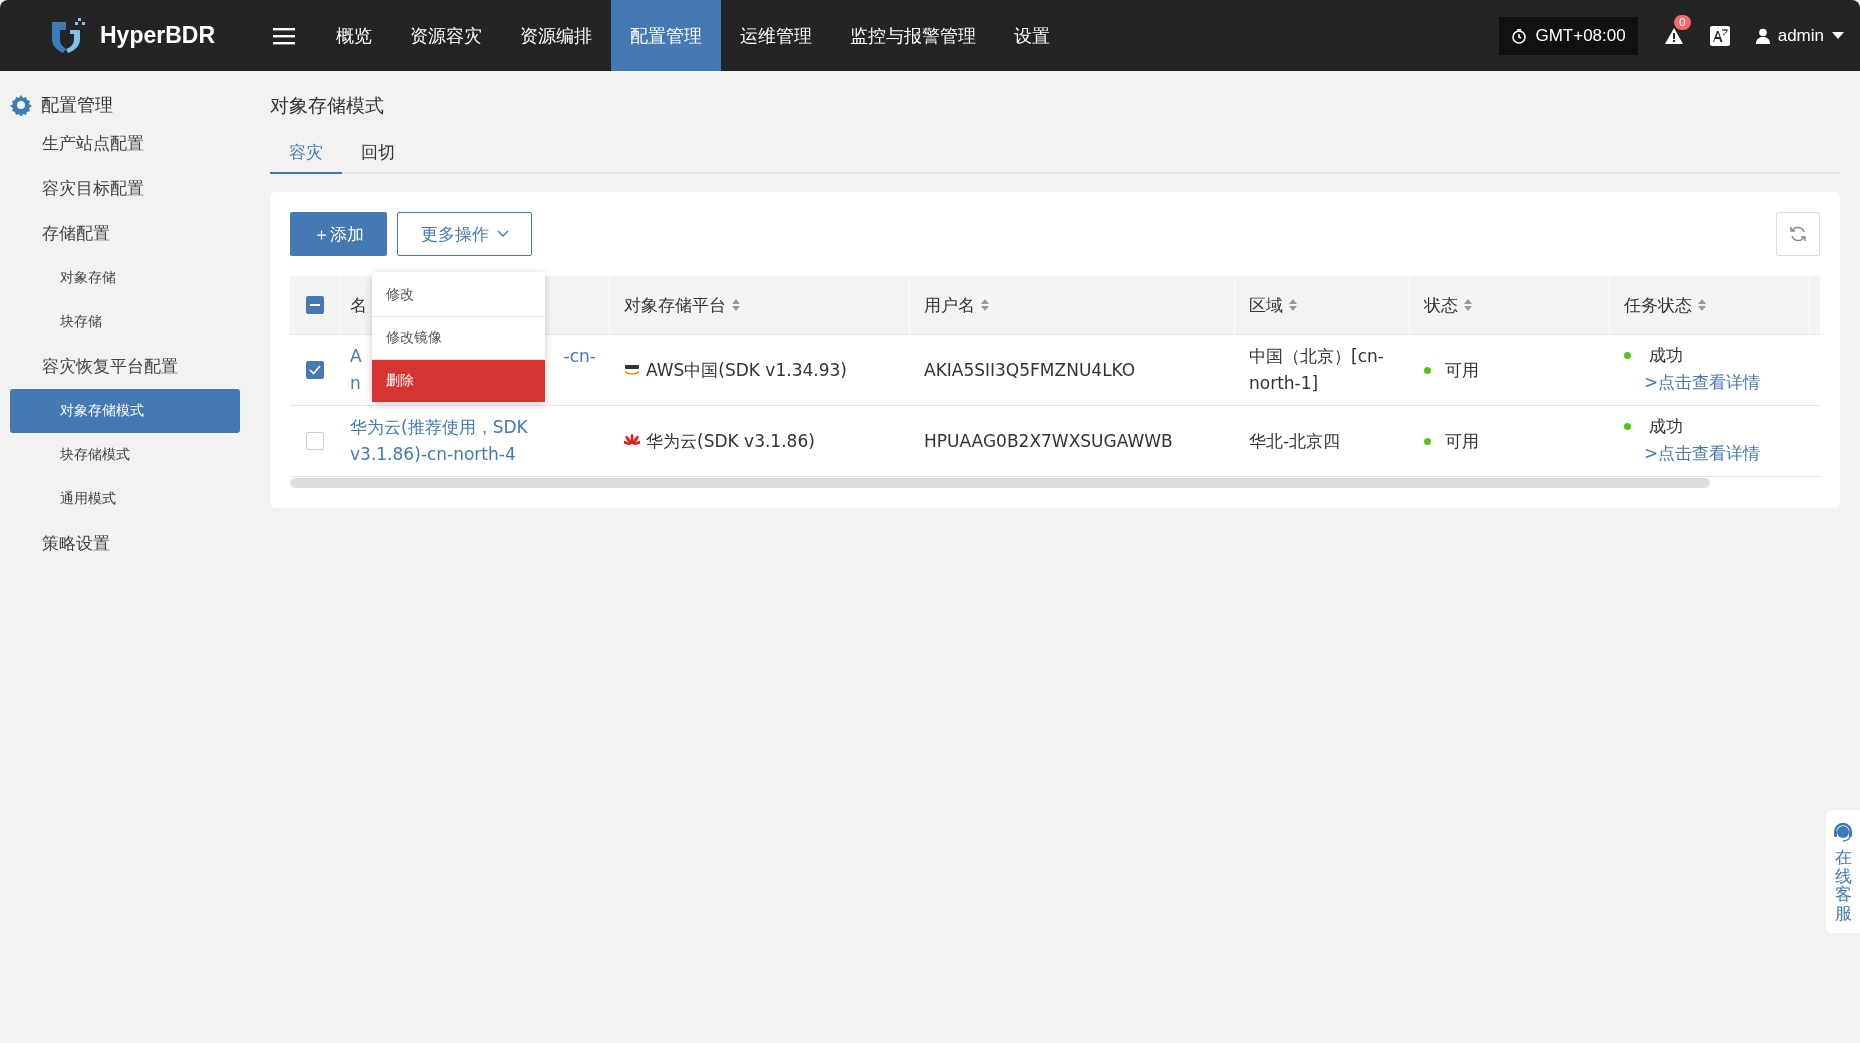 The height and width of the screenshot is (1043, 1860). I want to click on nav-tab: 资源编排, so click(556, 35).